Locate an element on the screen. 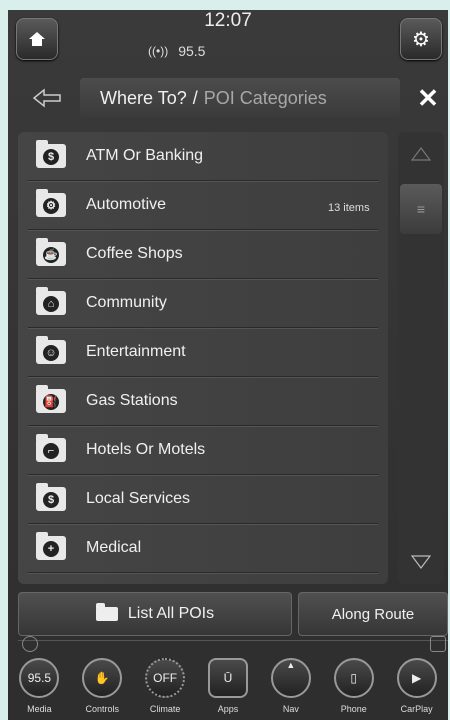 The width and height of the screenshot is (450, 720). dock-media: 95.5 Media is located at coordinates (39, 685).